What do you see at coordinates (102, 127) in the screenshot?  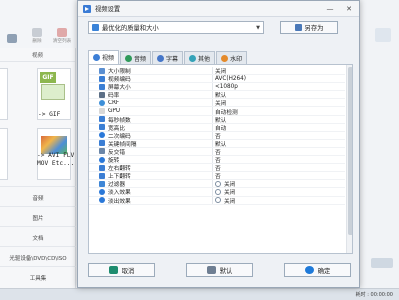 I see `aspect-ratio-icon` at bounding box center [102, 127].